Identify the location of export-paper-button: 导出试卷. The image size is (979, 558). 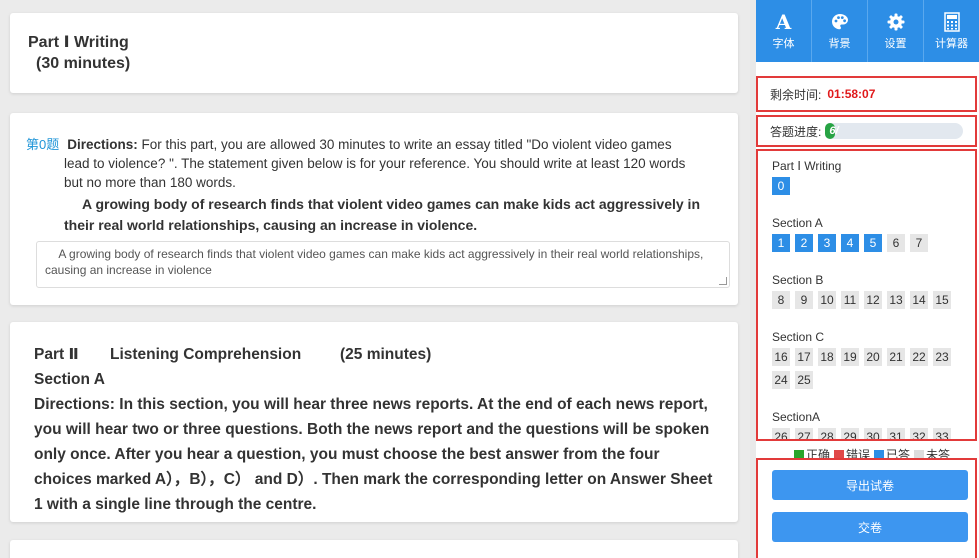
(870, 485).